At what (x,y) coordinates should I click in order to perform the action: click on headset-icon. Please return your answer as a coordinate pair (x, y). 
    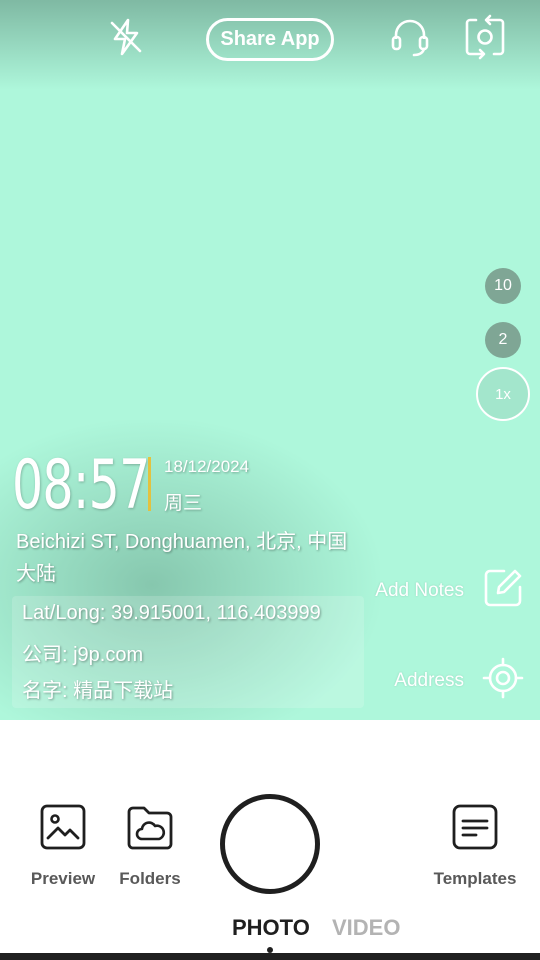
    Looking at the image, I should click on (410, 39).